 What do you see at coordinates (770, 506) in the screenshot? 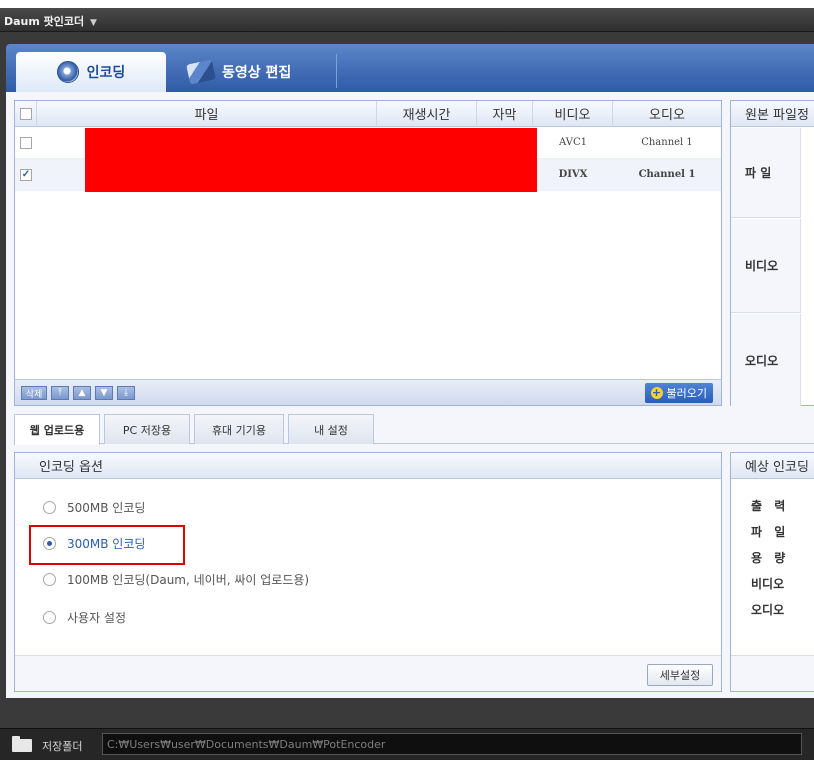
I see `expected-output-label: 출 력` at bounding box center [770, 506].